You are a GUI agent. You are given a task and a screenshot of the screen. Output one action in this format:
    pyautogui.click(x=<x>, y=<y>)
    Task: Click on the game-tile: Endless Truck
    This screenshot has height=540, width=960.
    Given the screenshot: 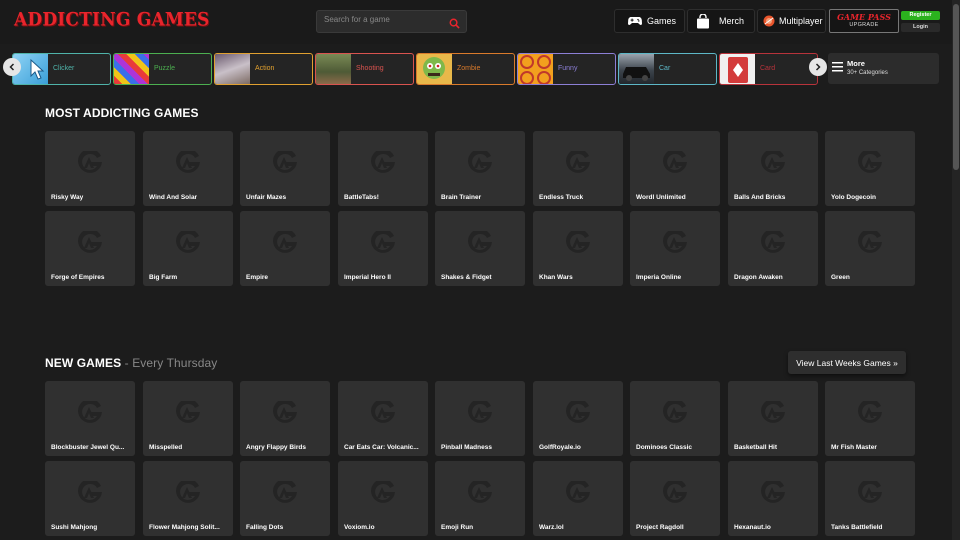 What is the action you would take?
    pyautogui.click(x=578, y=168)
    